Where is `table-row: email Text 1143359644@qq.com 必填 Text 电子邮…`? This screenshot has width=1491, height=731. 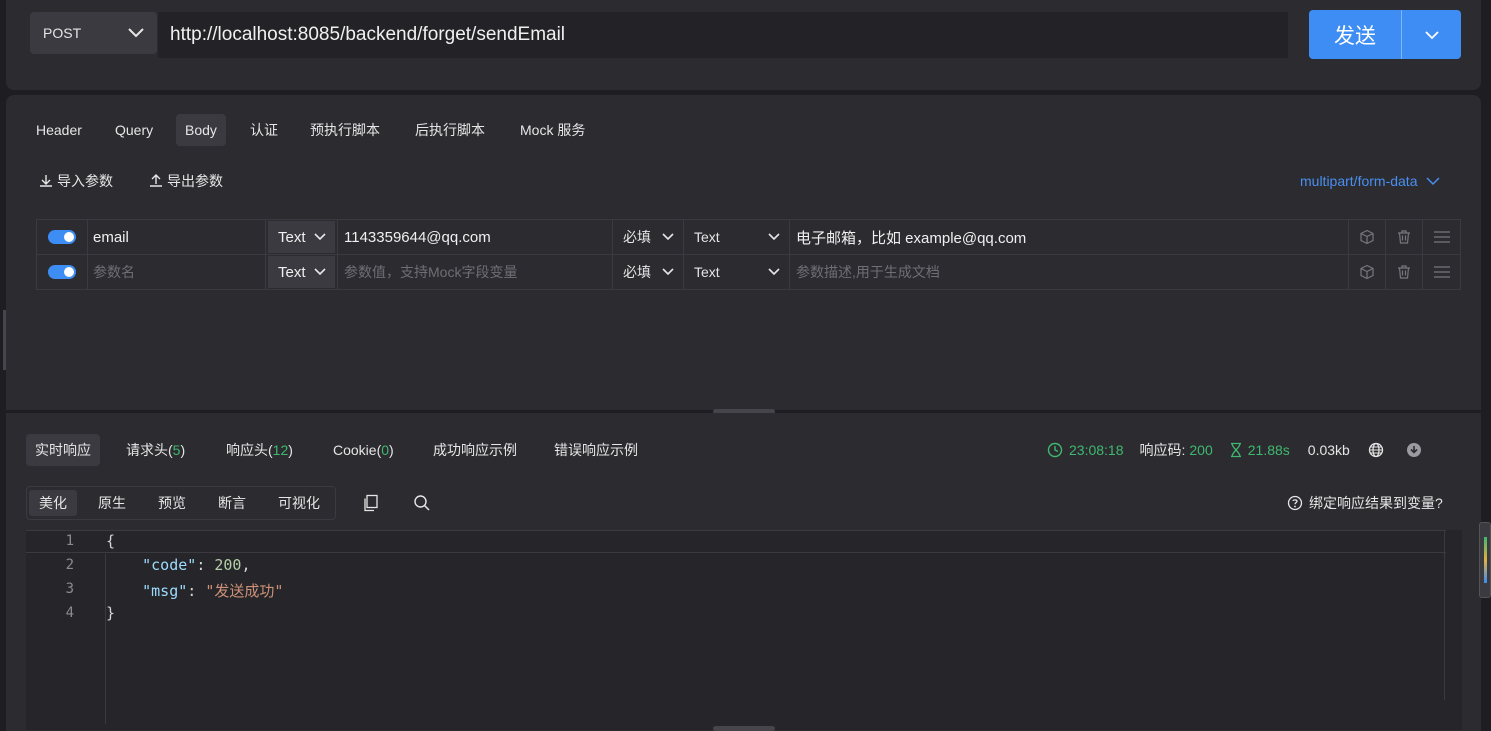 table-row: email Text 1143359644@qq.com 必填 Text 电子邮… is located at coordinates (748, 237).